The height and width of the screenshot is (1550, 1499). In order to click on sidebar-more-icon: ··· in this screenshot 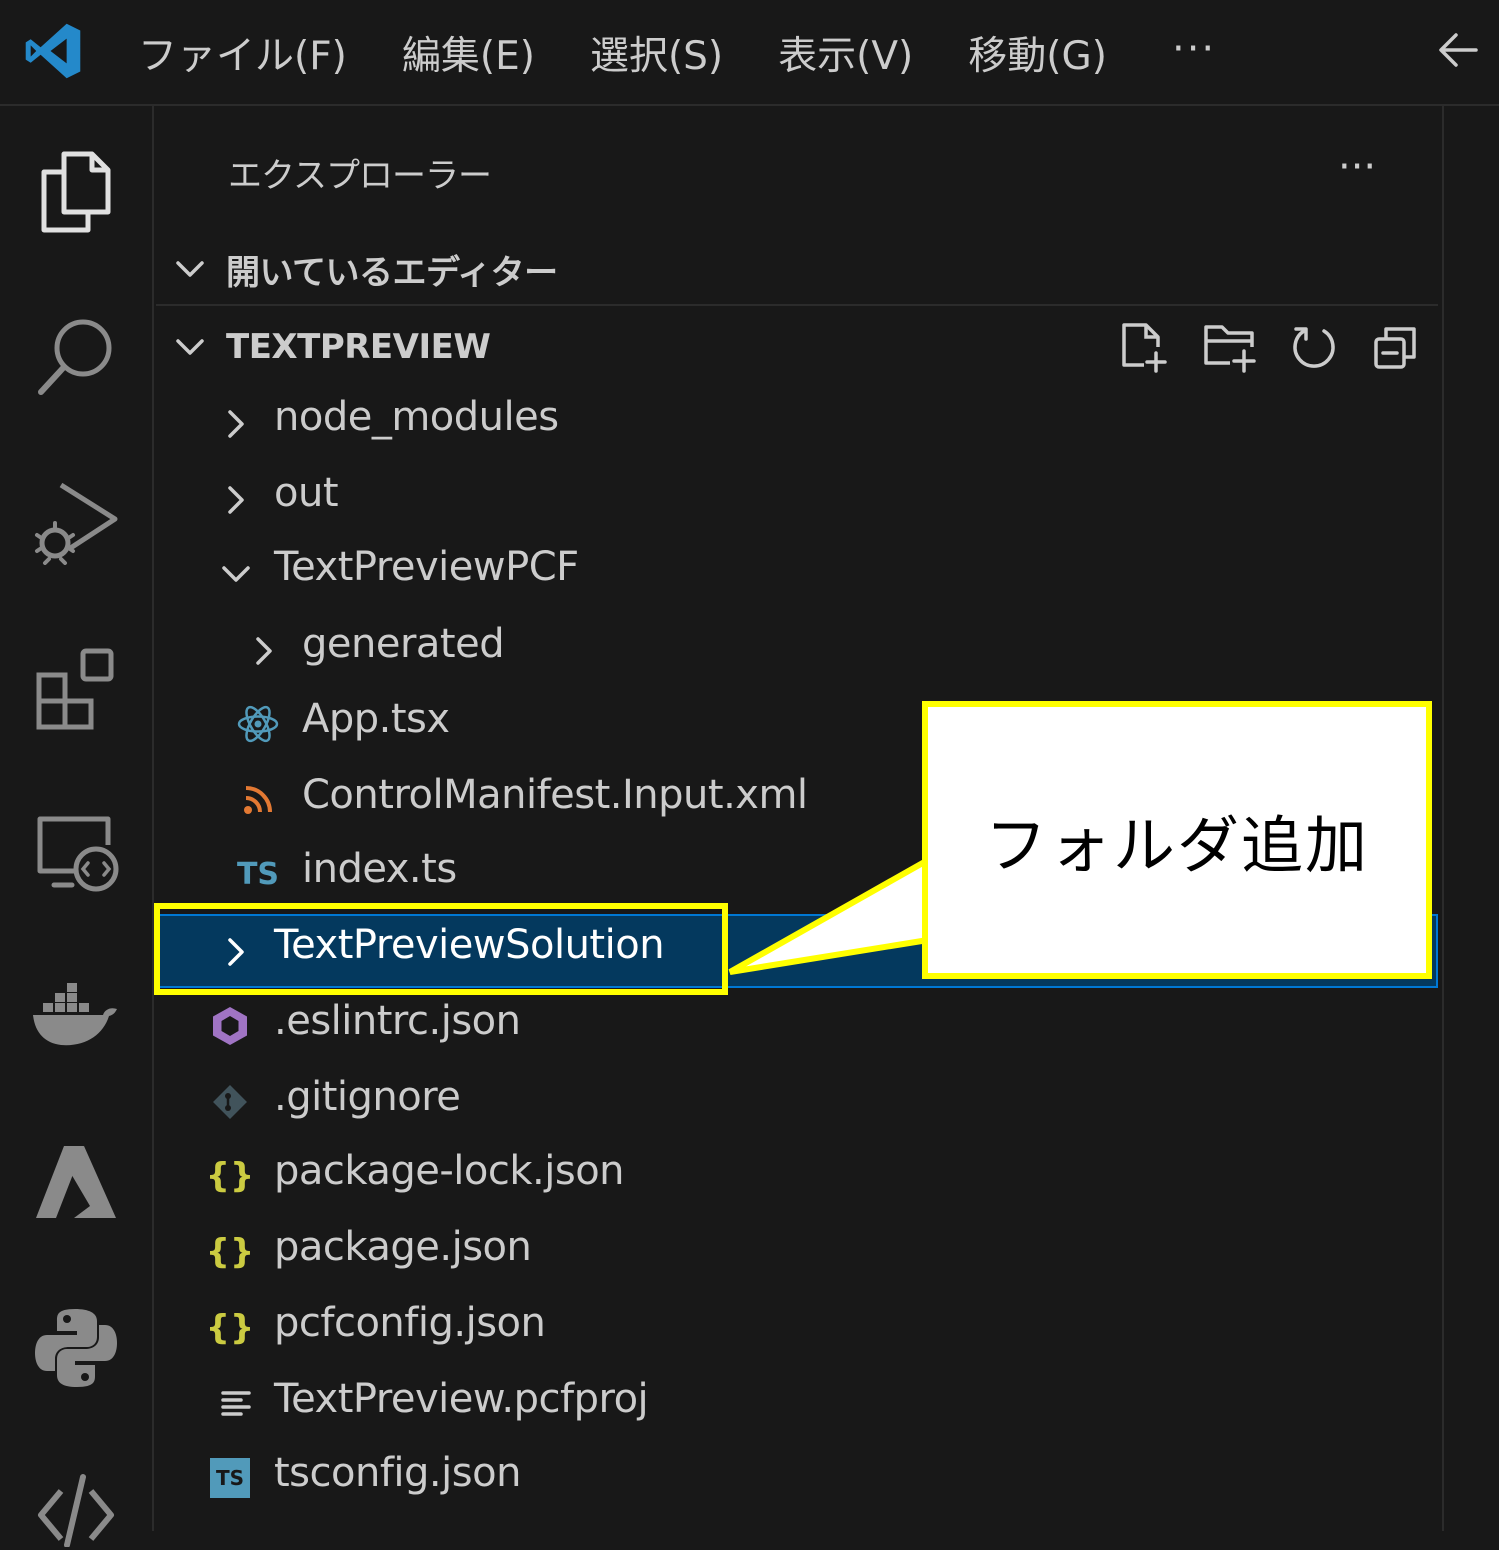, I will do `click(1357, 167)`.